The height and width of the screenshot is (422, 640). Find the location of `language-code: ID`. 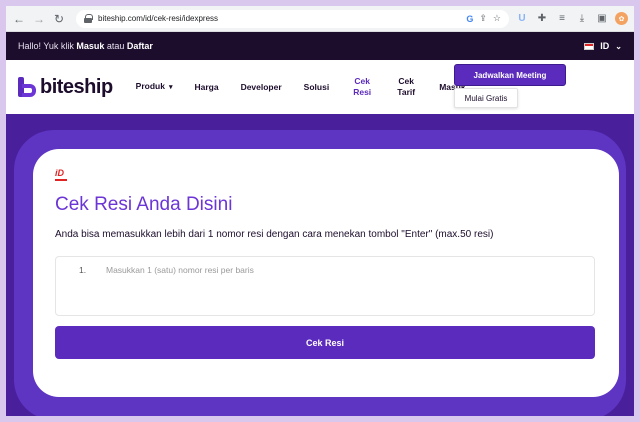

language-code: ID is located at coordinates (605, 46).